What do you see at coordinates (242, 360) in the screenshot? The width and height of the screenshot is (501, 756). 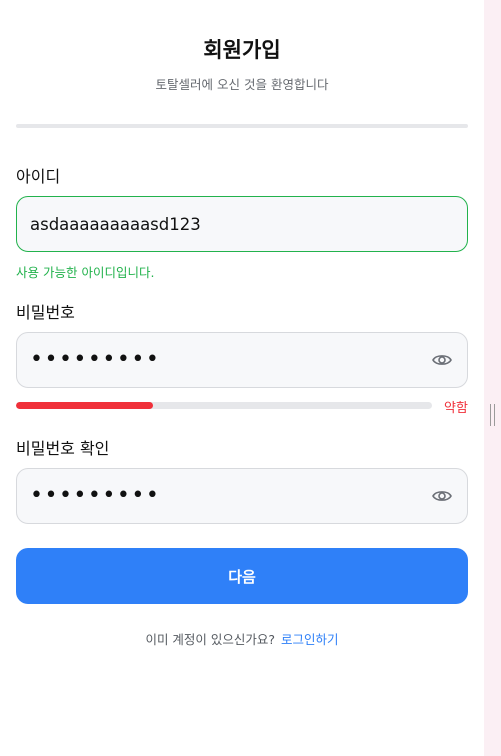 I see `password-input: •••••••••` at bounding box center [242, 360].